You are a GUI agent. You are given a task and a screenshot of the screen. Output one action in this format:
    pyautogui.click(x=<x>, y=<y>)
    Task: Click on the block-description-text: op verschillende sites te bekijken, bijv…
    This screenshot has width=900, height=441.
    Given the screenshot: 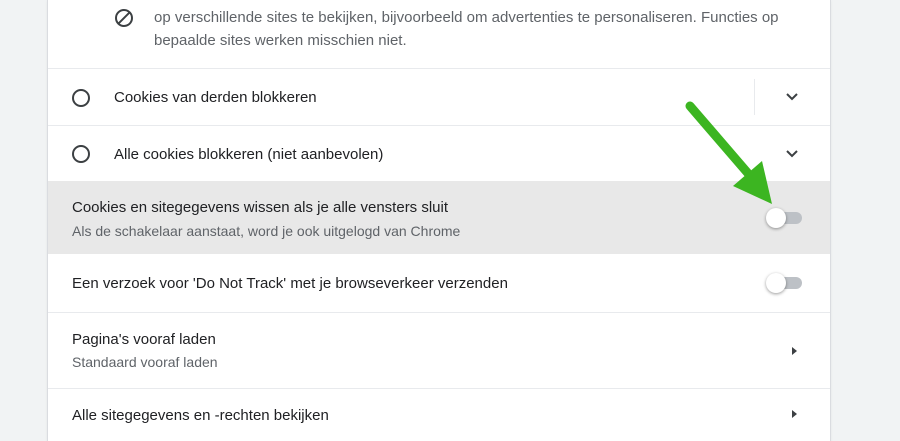 What is the action you would take?
    pyautogui.click(x=474, y=29)
    